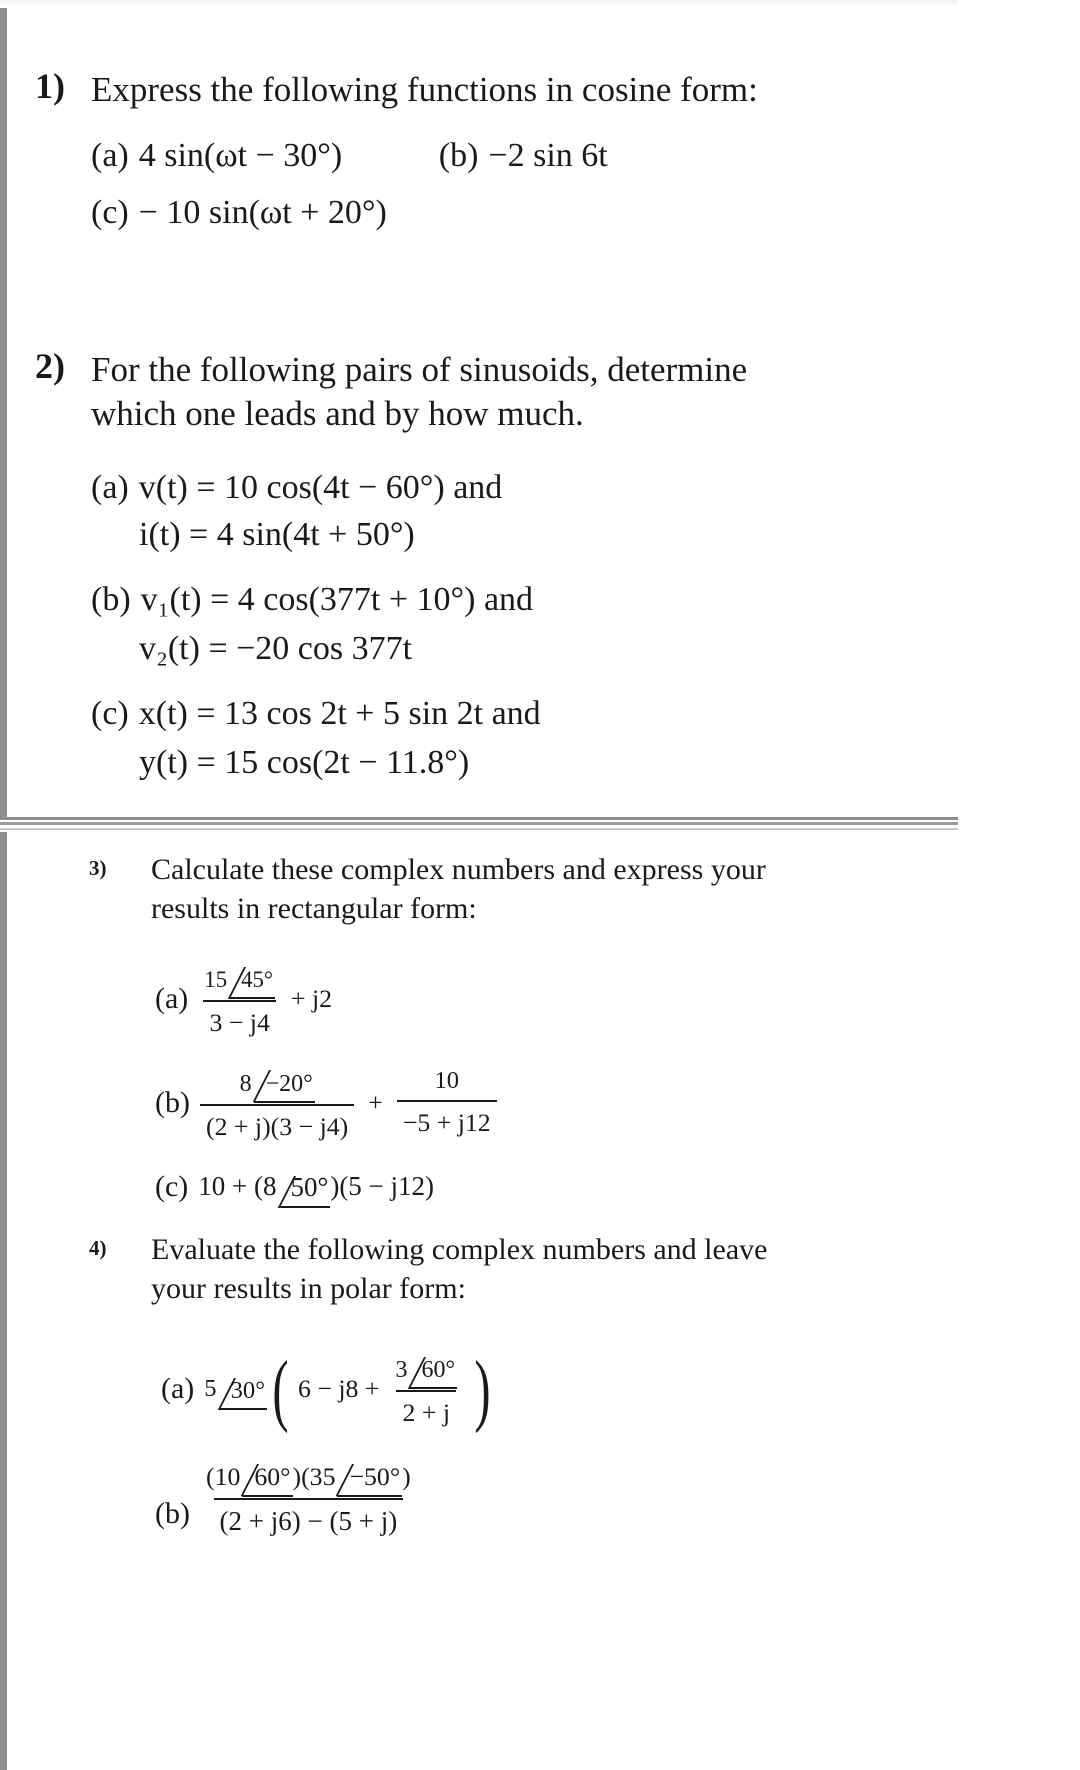 This screenshot has width=1080, height=1770. Describe the element at coordinates (339, 1388) in the screenshot. I see `problem-4a-inner-lead: 6 − j8 +` at that location.